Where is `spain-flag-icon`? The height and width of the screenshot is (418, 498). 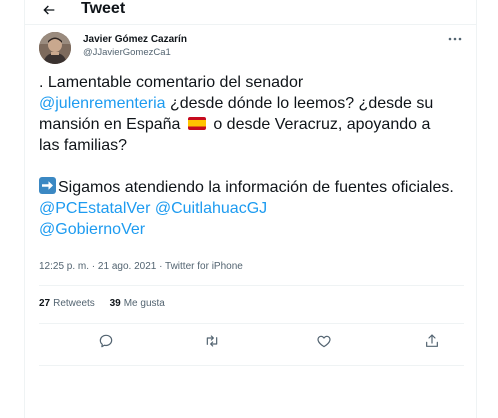 spain-flag-icon is located at coordinates (196, 123).